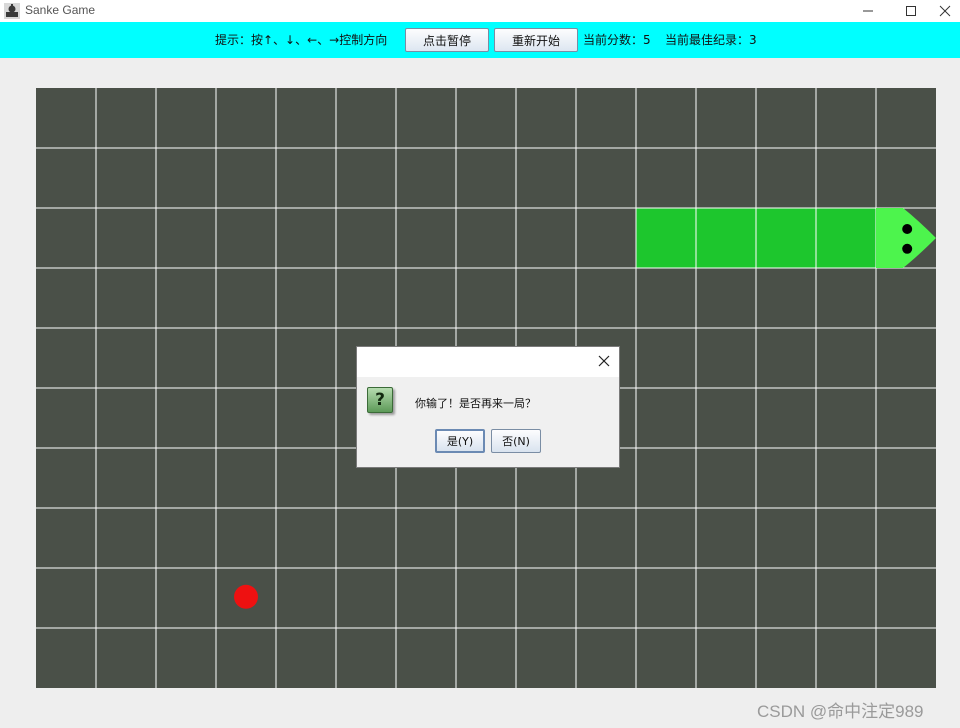 The width and height of the screenshot is (960, 728). I want to click on control-hint: 提示：按↑、↓、←、→控制方向, so click(301, 40).